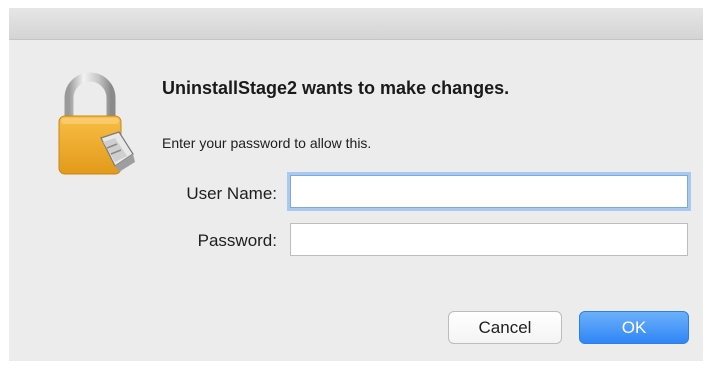 The image size is (712, 371). What do you see at coordinates (267, 143) in the screenshot?
I see `dialog-message: Enter your password to allow this.` at bounding box center [267, 143].